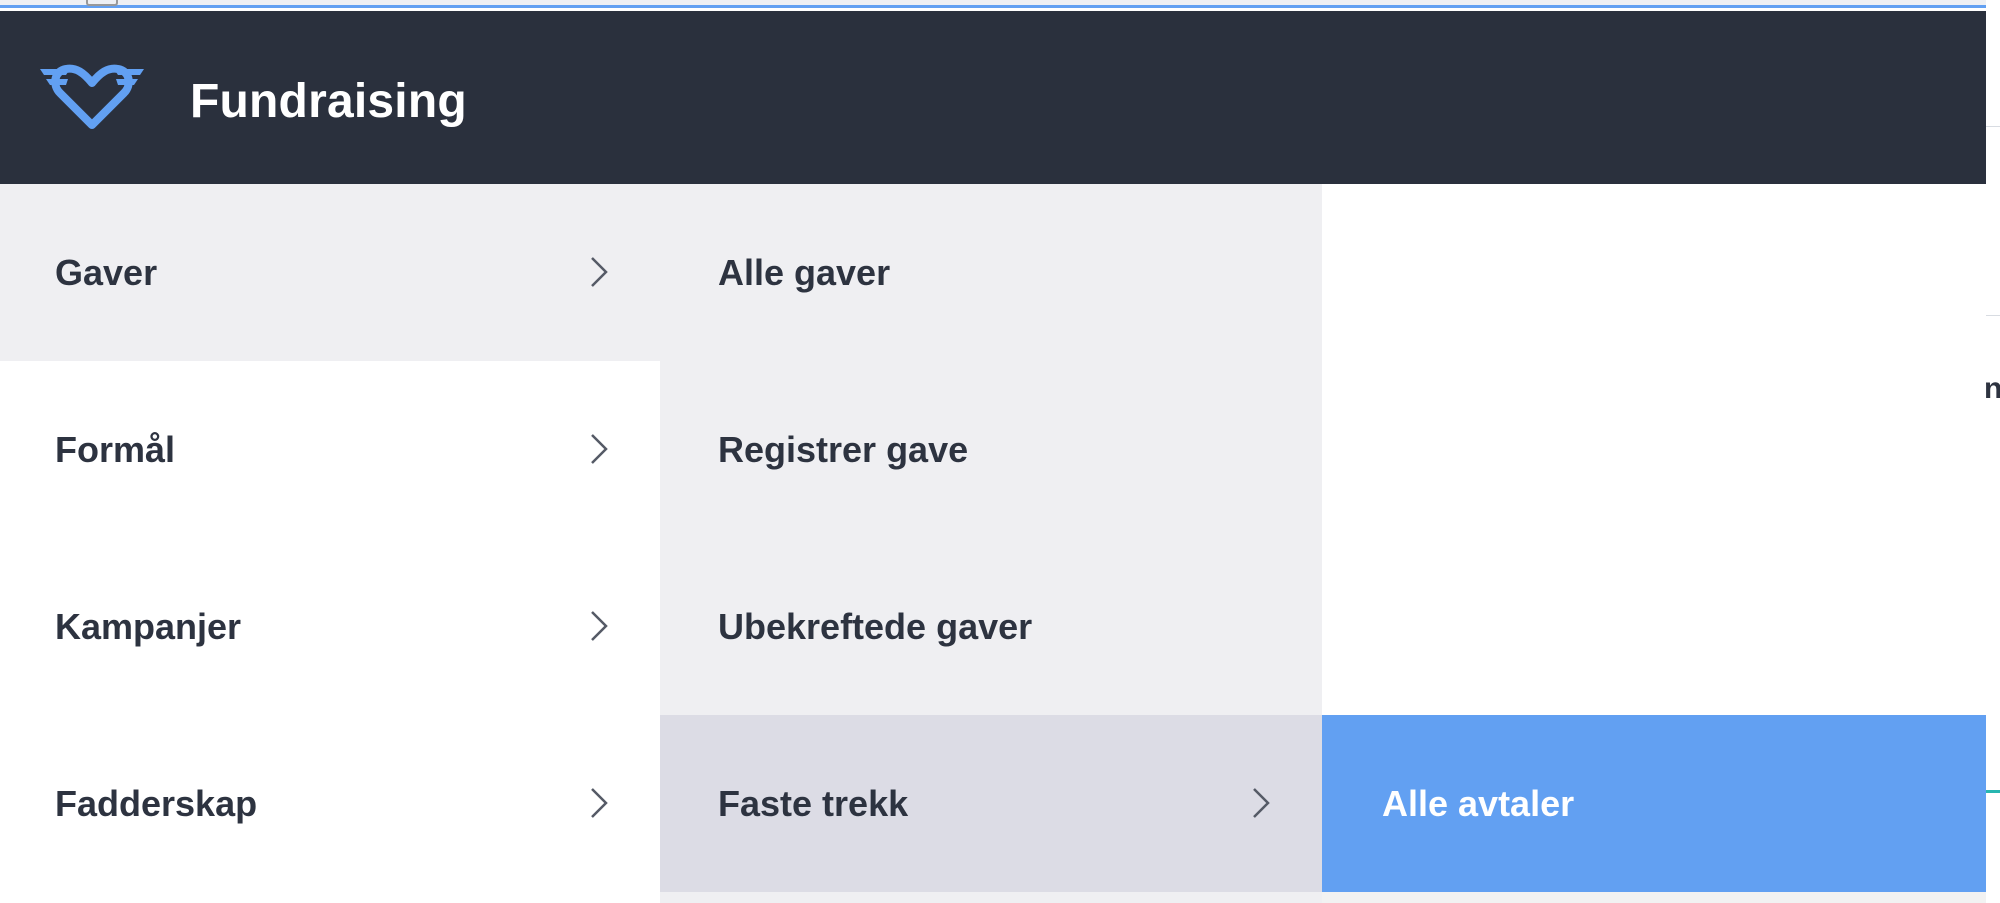 Image resolution: width=2000 pixels, height=903 pixels. Describe the element at coordinates (328, 101) in the screenshot. I see `app-title: Fundraising` at that location.